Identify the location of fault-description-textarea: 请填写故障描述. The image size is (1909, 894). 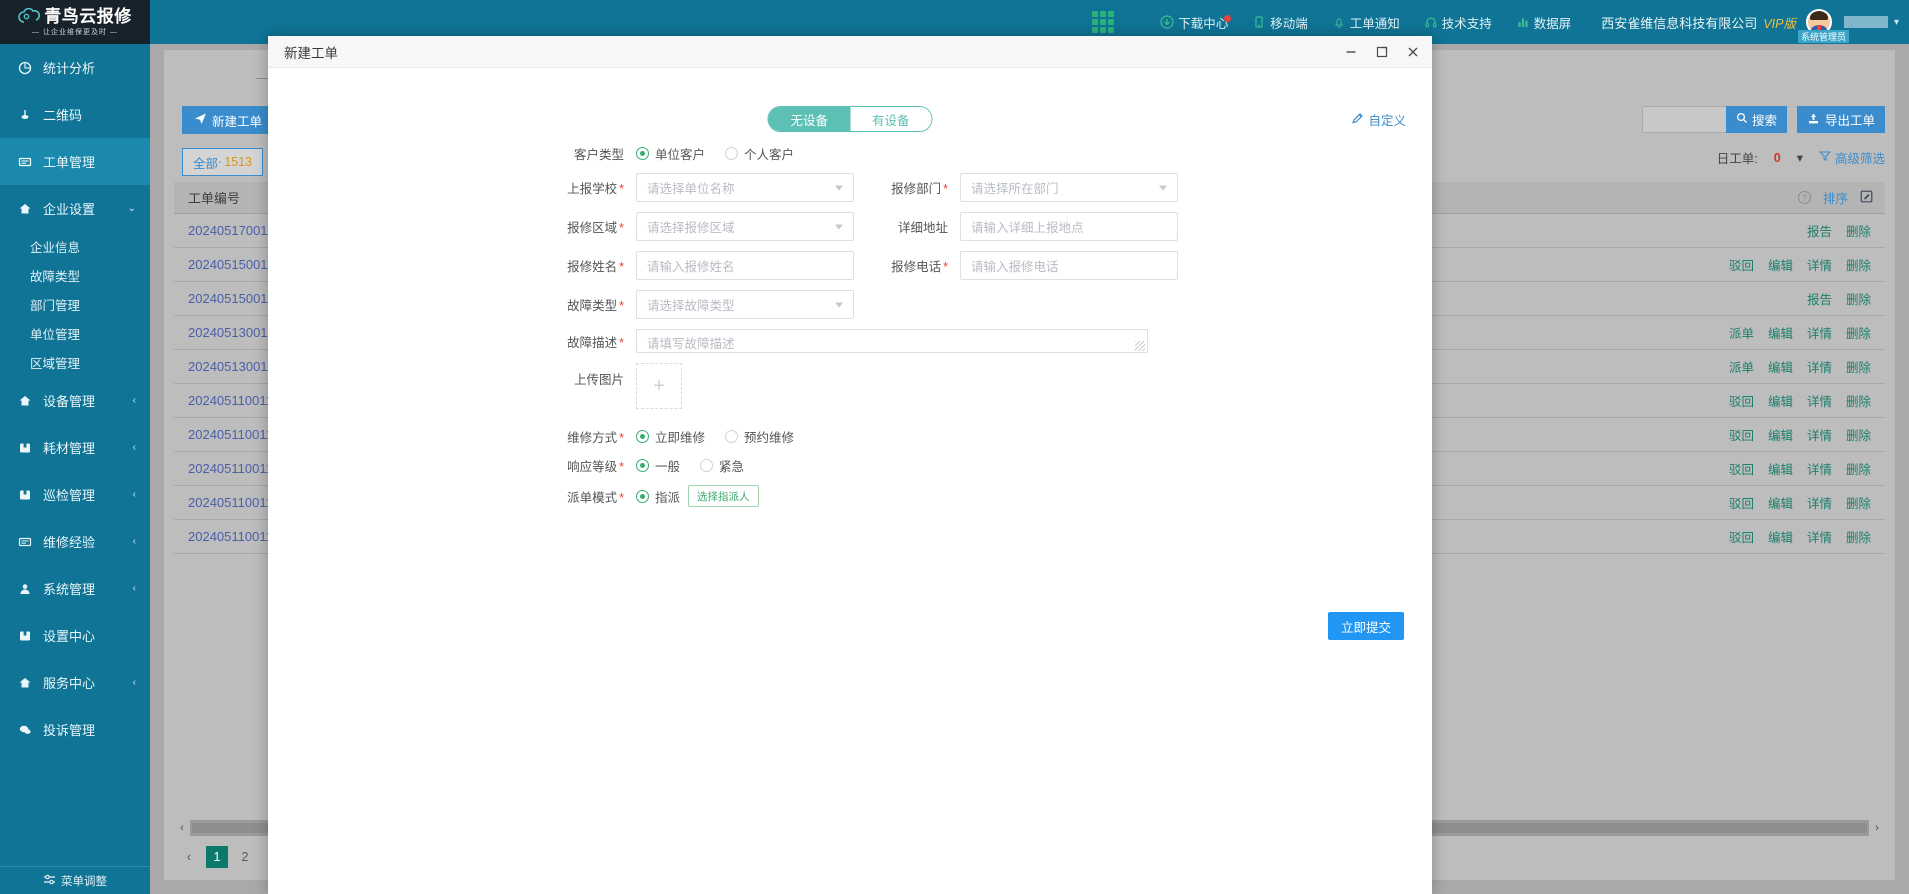
(892, 341).